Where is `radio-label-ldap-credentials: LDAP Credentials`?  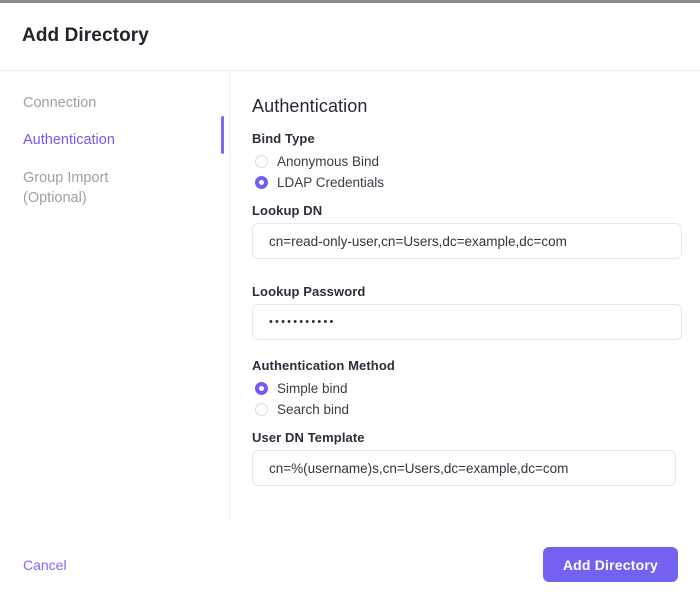
radio-label-ldap-credentials: LDAP Credentials is located at coordinates (331, 182).